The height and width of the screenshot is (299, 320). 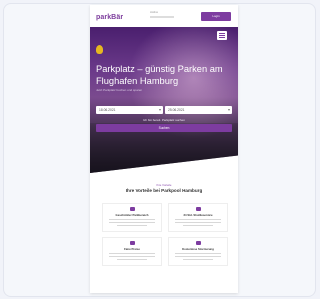 I want to click on shield-icon, so click(x=132, y=209).